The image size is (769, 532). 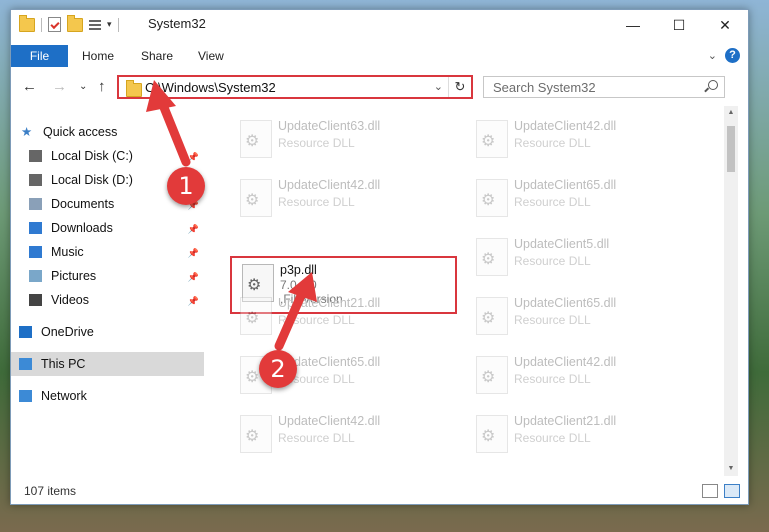 What do you see at coordinates (329, 126) in the screenshot?
I see `file-name: UpdateClient63.dll` at bounding box center [329, 126].